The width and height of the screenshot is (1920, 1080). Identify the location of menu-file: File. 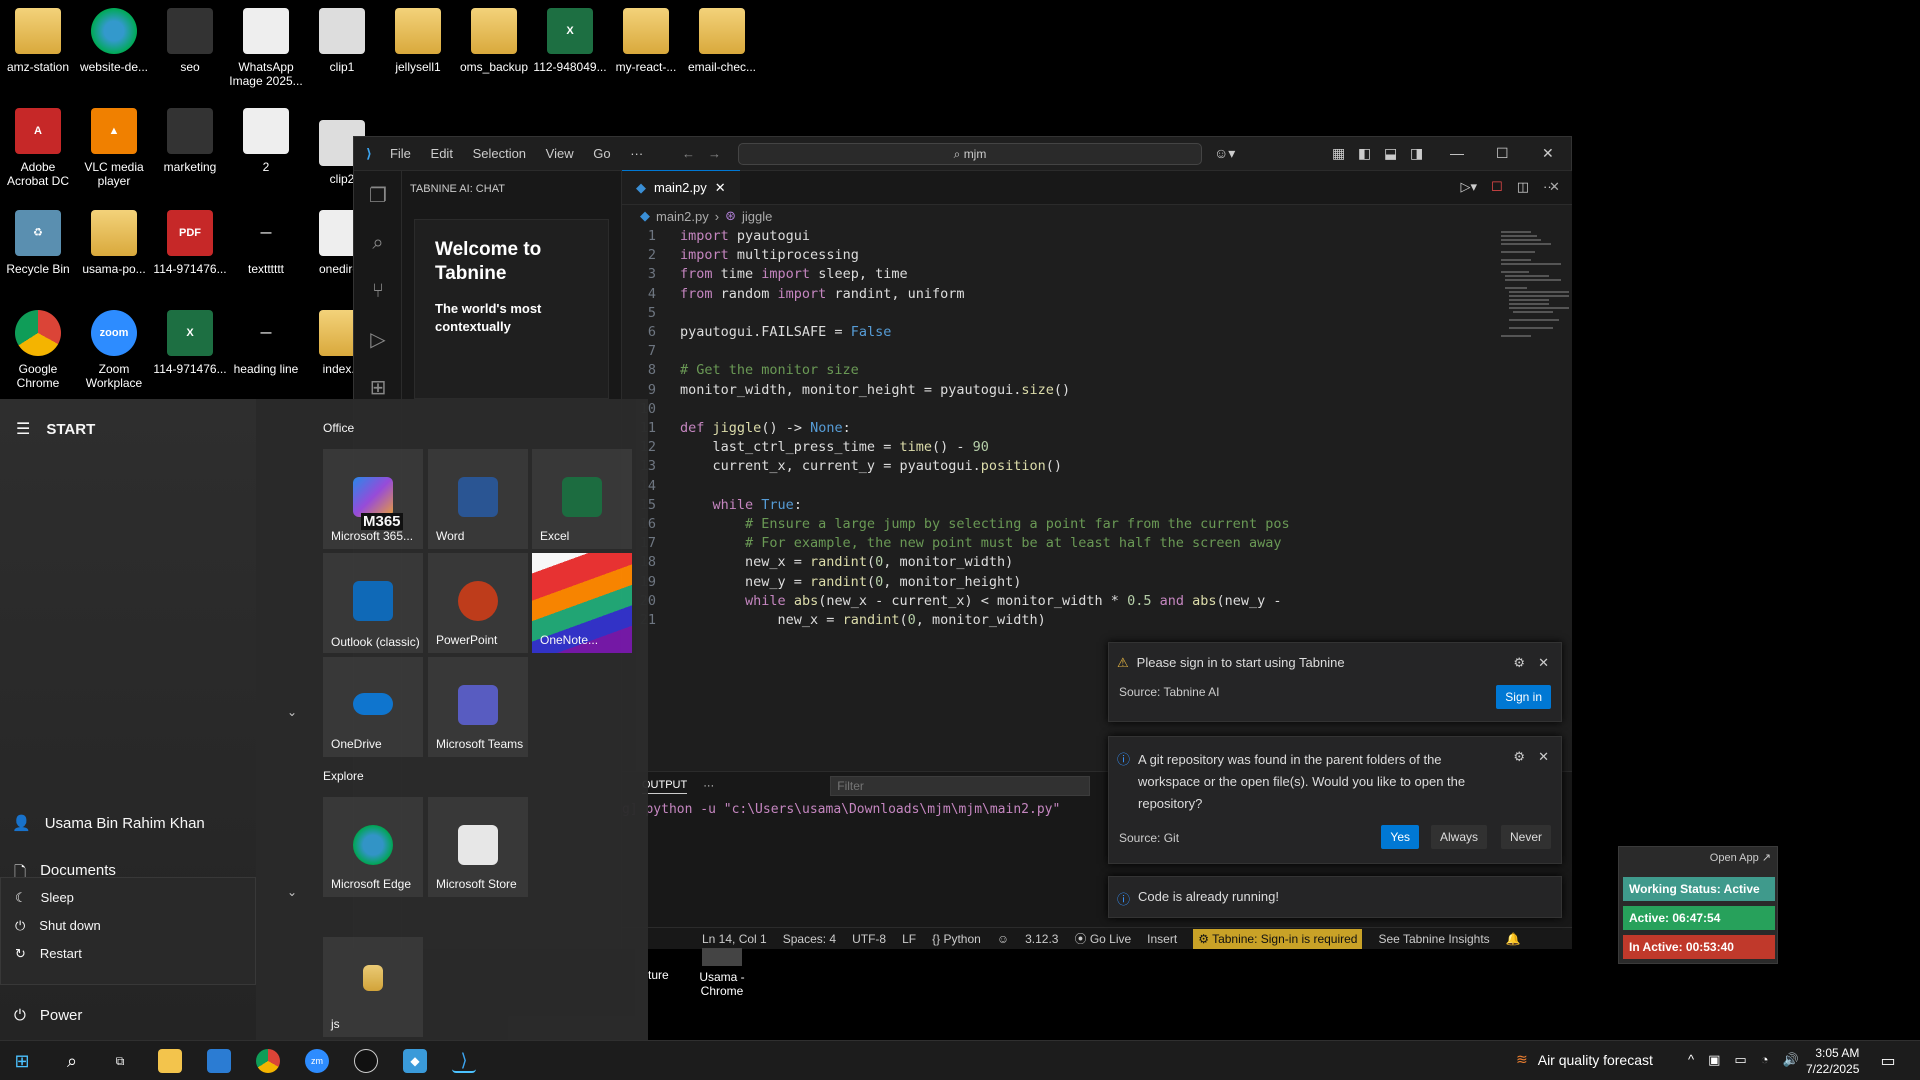
(400, 153).